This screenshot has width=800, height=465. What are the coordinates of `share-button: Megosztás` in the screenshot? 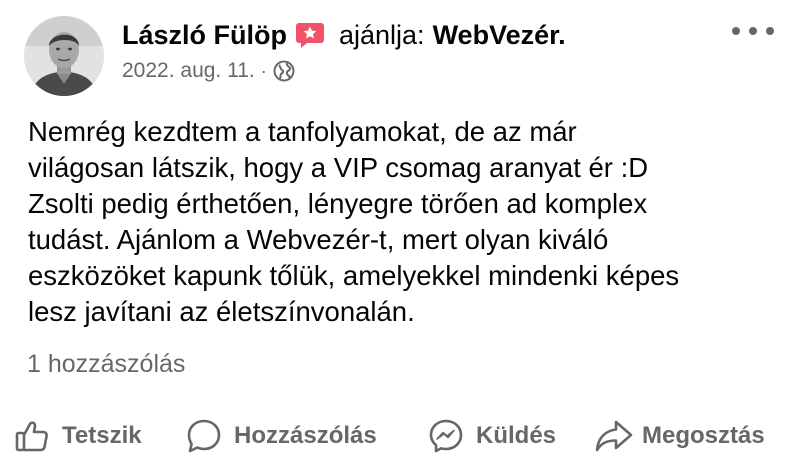 It's located at (679, 436).